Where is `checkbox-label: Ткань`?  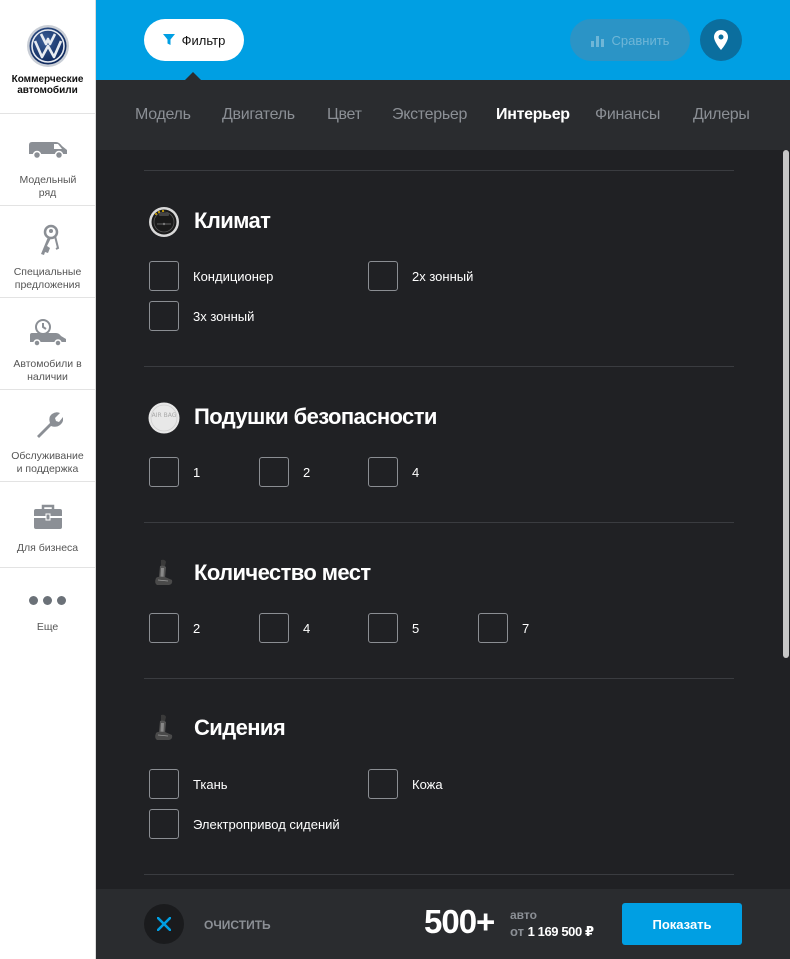
checkbox-label: Ткань is located at coordinates (210, 784).